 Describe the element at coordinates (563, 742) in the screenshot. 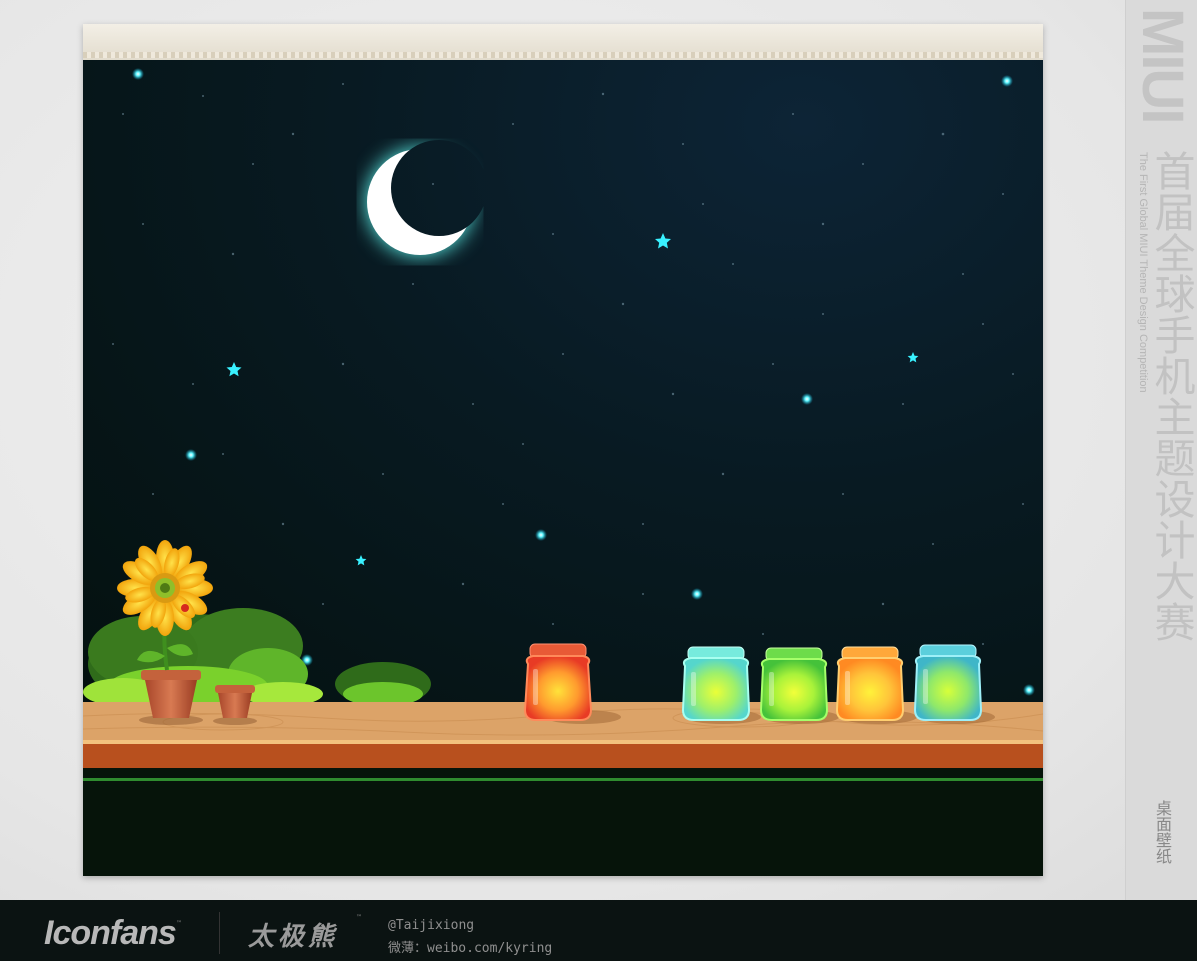

I see `shelf-edge` at that location.